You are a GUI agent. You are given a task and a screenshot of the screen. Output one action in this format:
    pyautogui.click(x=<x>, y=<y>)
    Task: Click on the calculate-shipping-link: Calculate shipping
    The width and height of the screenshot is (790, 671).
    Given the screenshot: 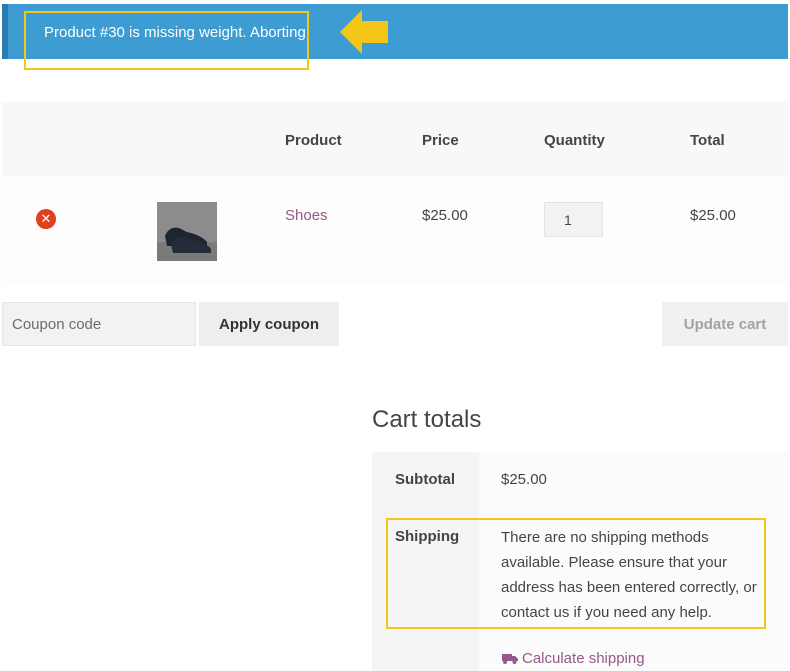 What is the action you would take?
    pyautogui.click(x=573, y=658)
    